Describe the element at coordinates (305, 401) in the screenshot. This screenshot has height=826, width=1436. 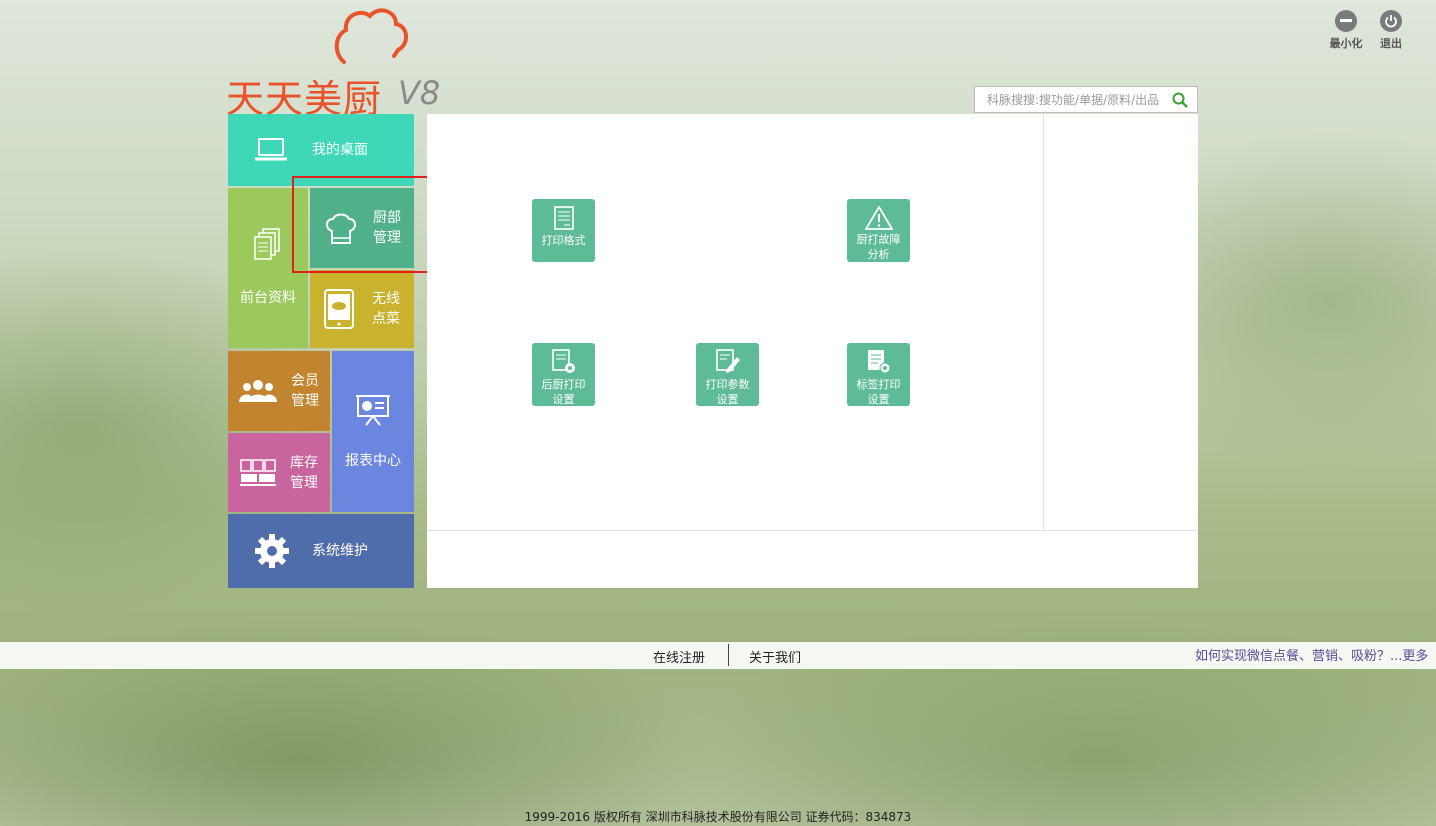
I see `menu-label-member-2: 管理` at that location.